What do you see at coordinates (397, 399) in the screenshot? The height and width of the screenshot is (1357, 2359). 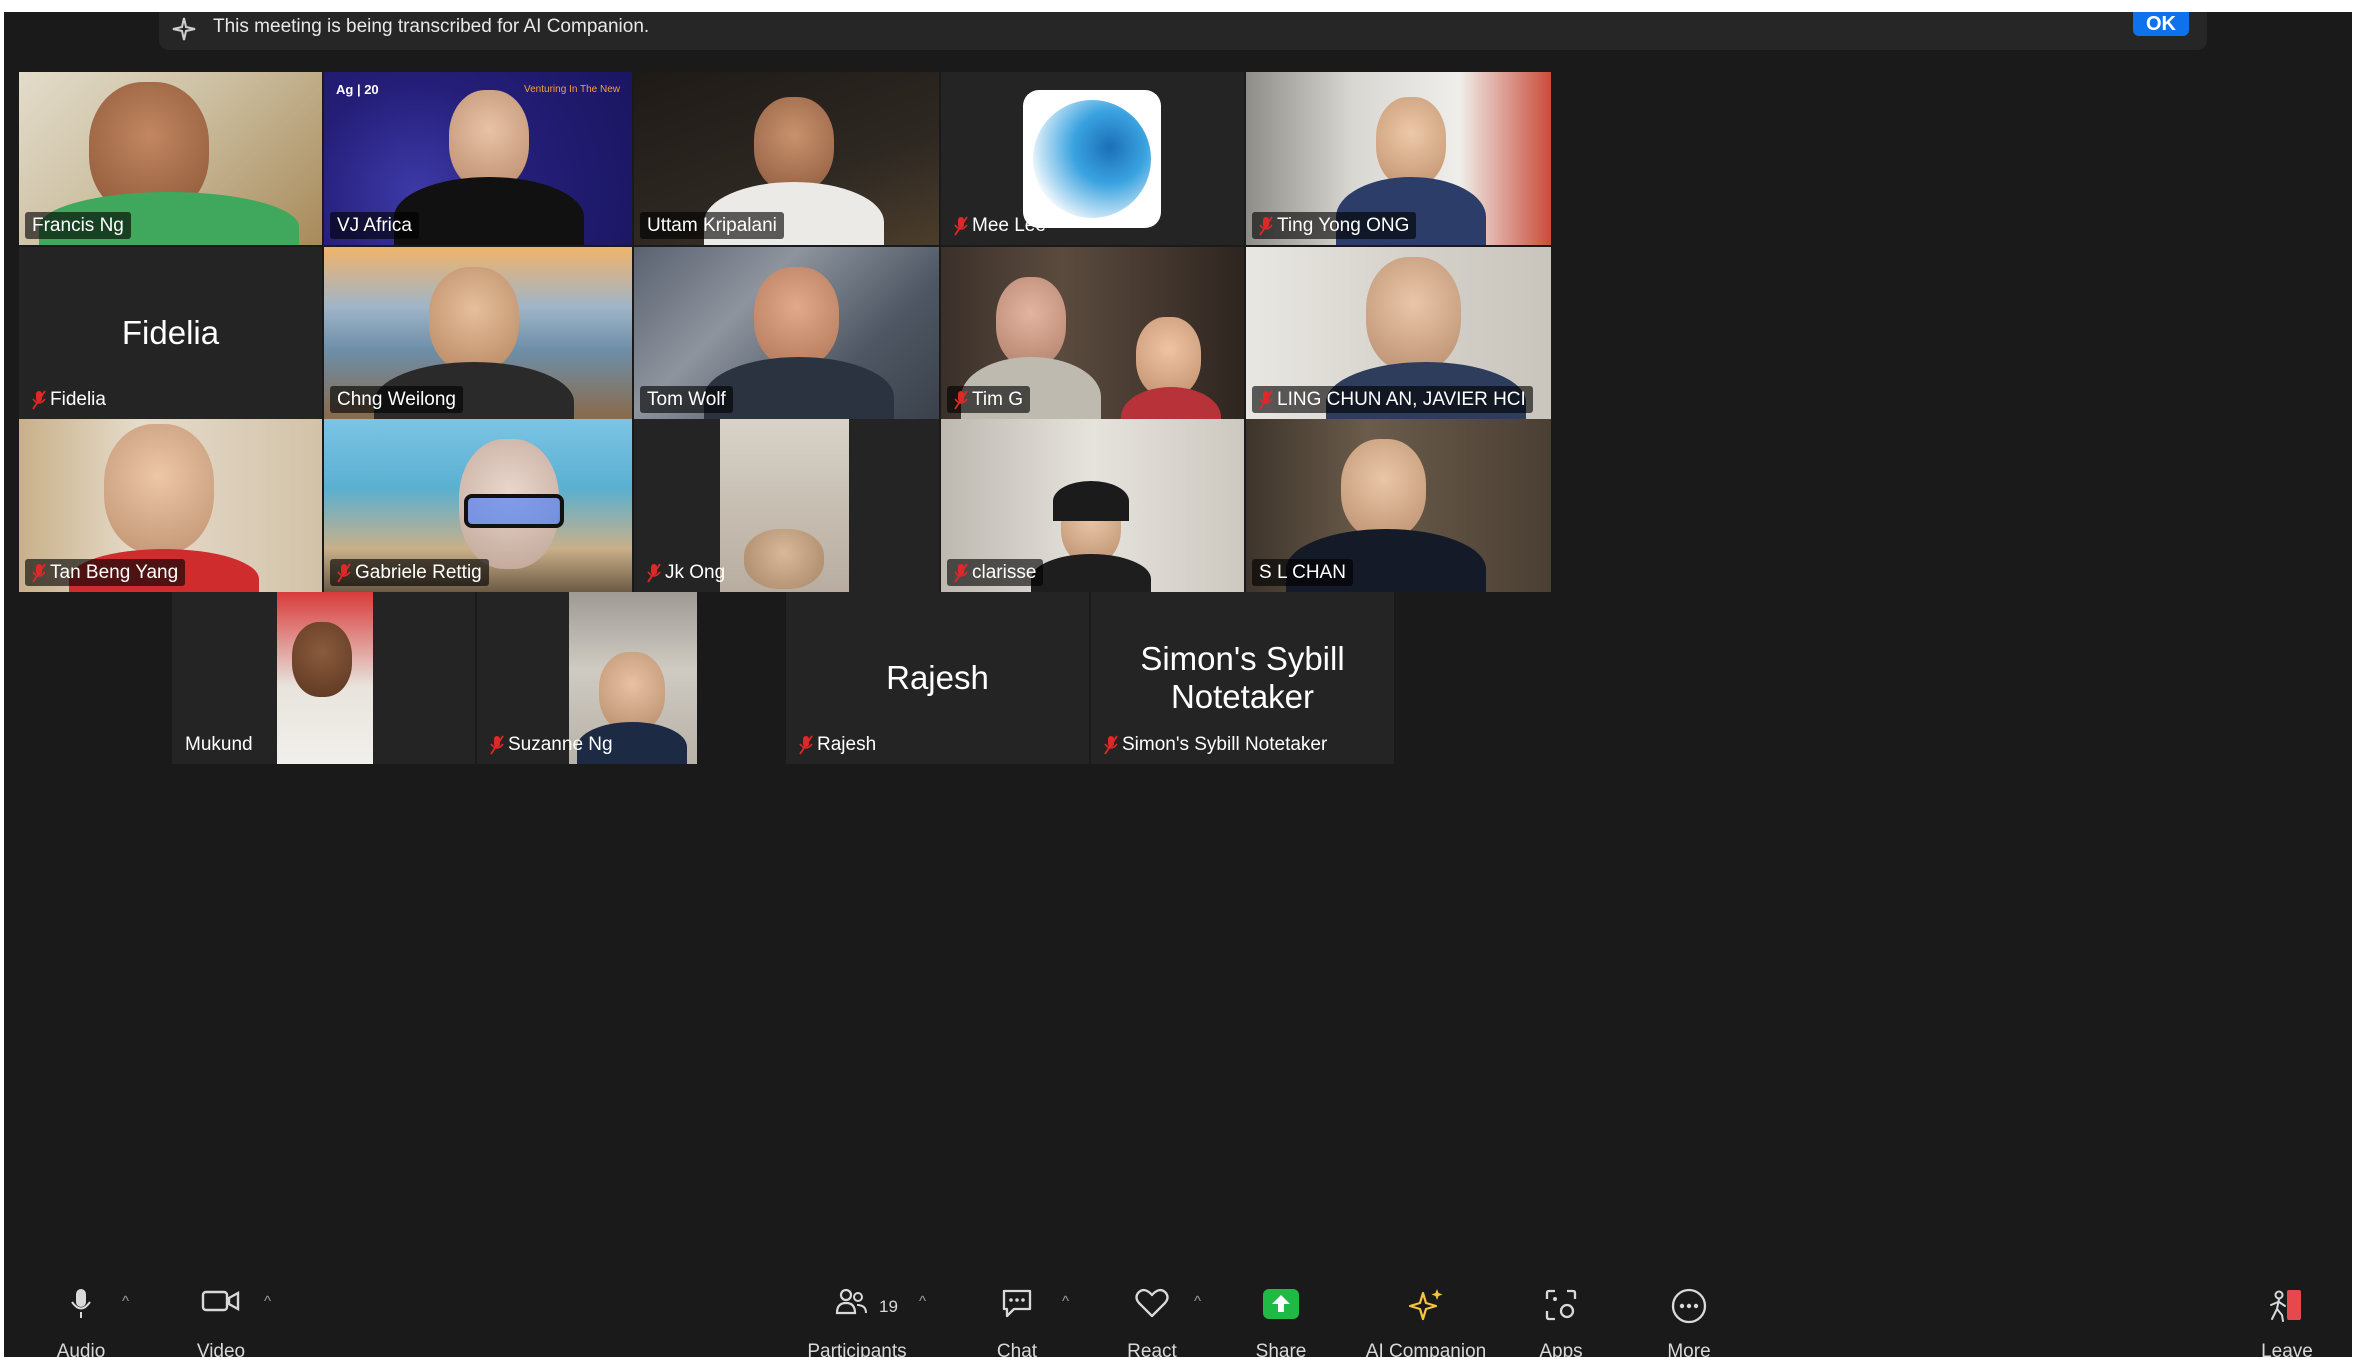 I see `participant-name-label: Chng Weilong` at bounding box center [397, 399].